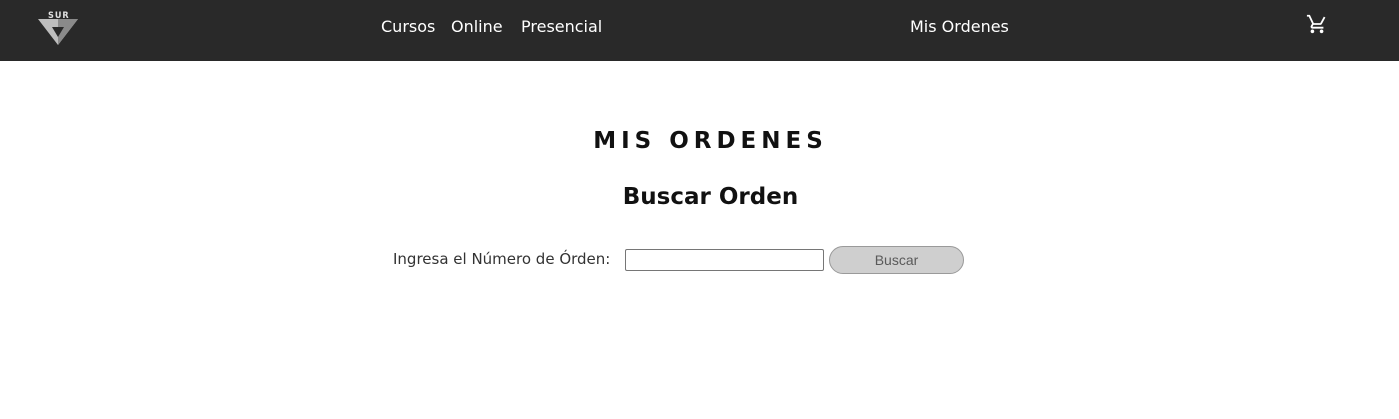 The width and height of the screenshot is (1399, 419). I want to click on order-number-input, so click(724, 260).